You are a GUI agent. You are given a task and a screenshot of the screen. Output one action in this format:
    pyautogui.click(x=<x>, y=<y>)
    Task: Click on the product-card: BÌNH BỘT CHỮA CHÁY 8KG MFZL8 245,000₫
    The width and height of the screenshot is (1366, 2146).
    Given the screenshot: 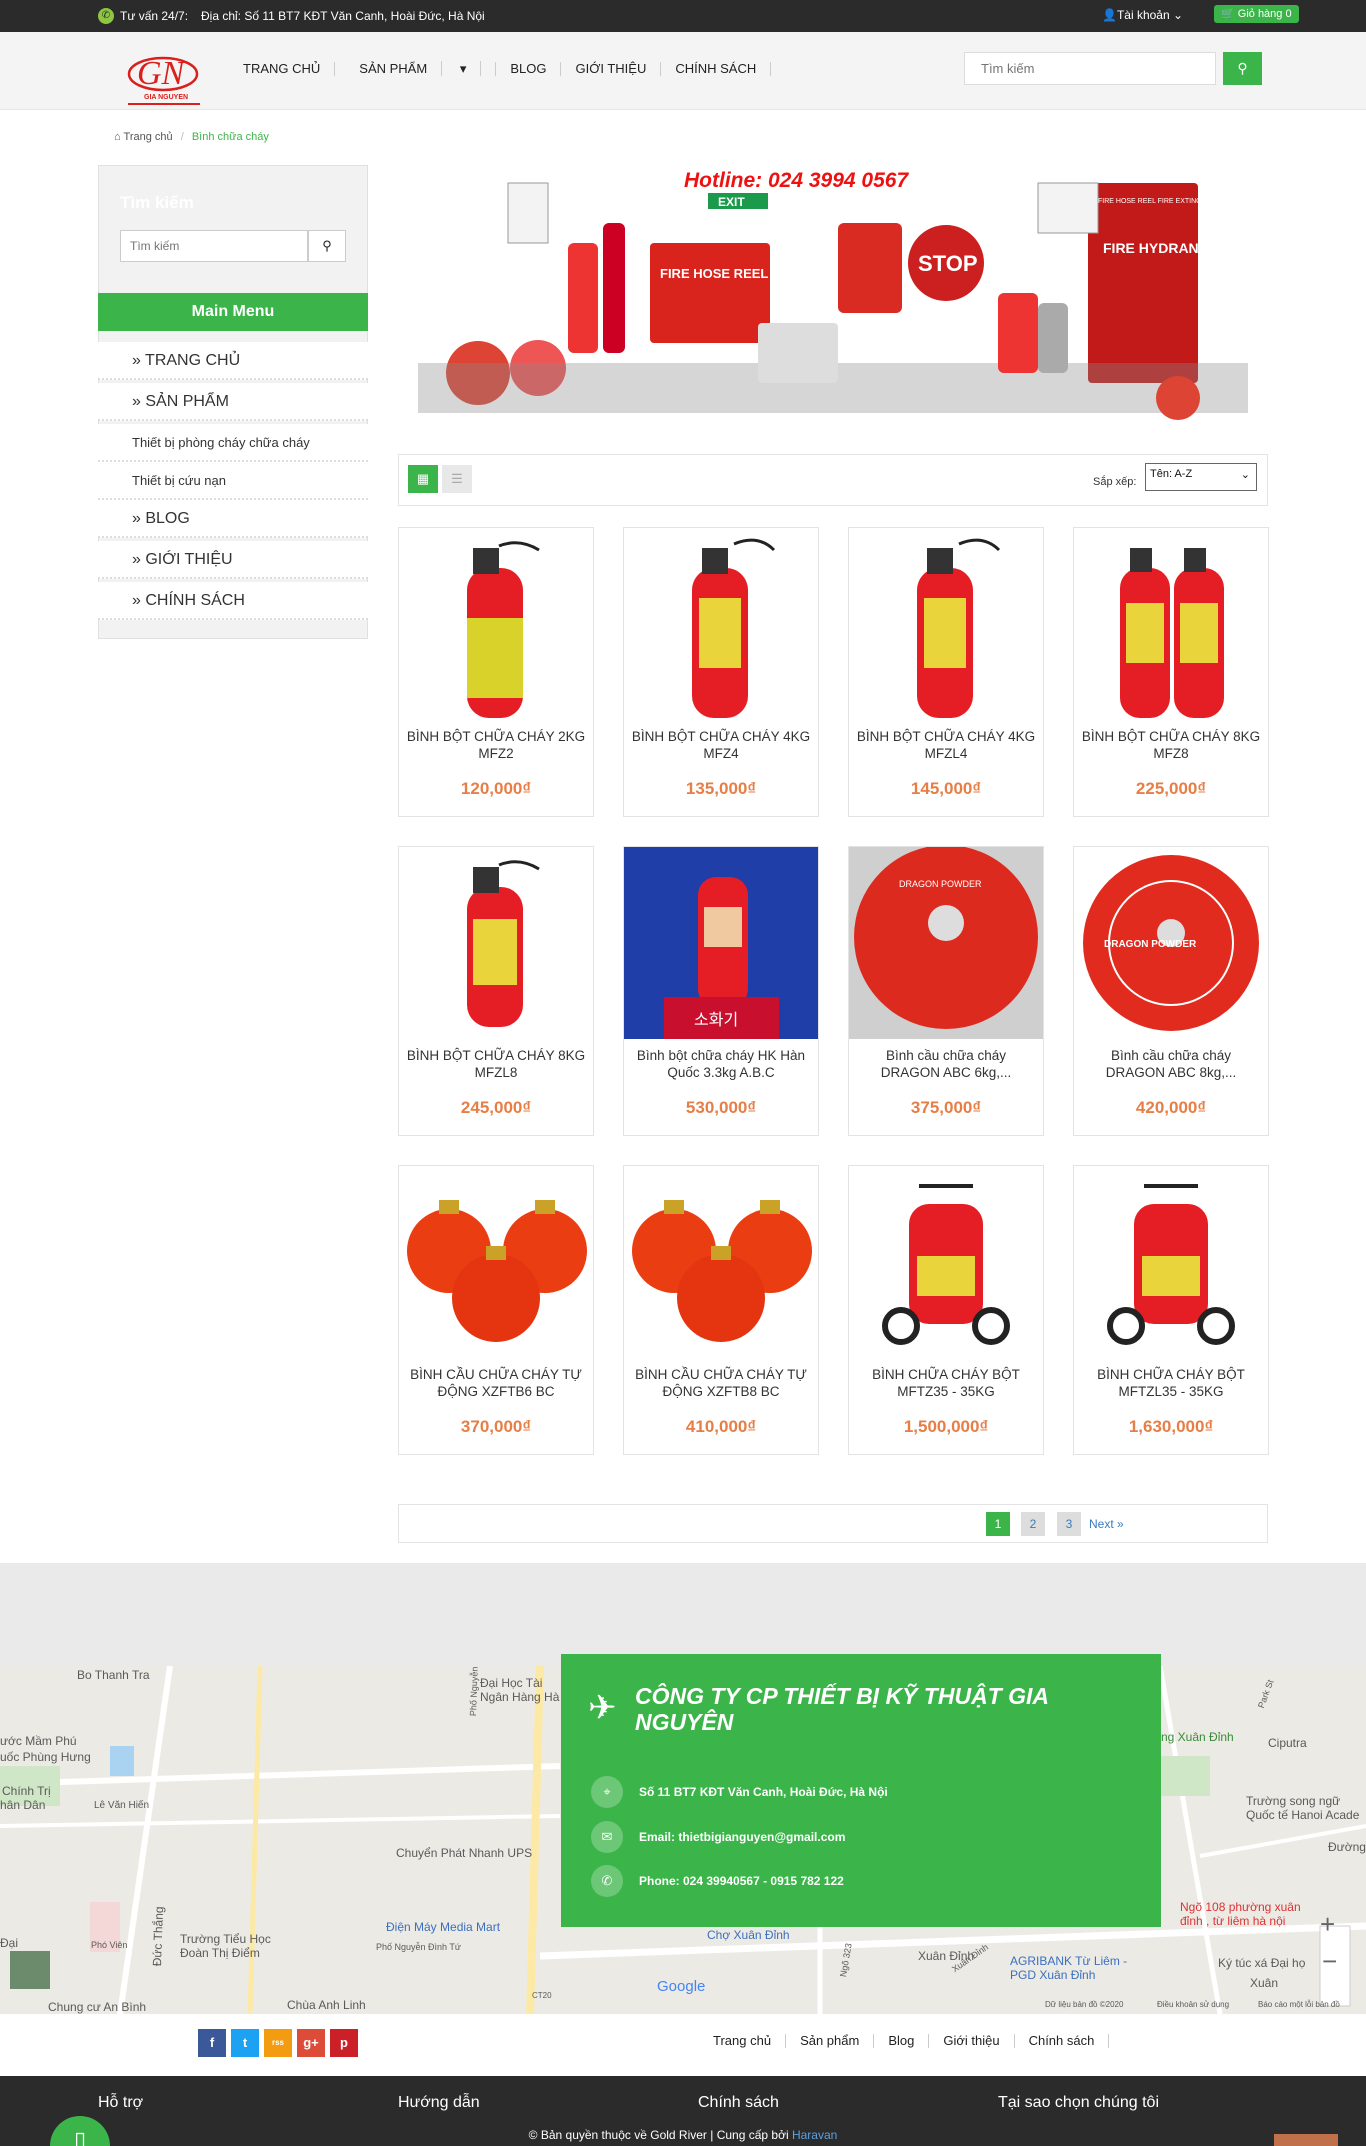 What is the action you would take?
    pyautogui.click(x=496, y=991)
    